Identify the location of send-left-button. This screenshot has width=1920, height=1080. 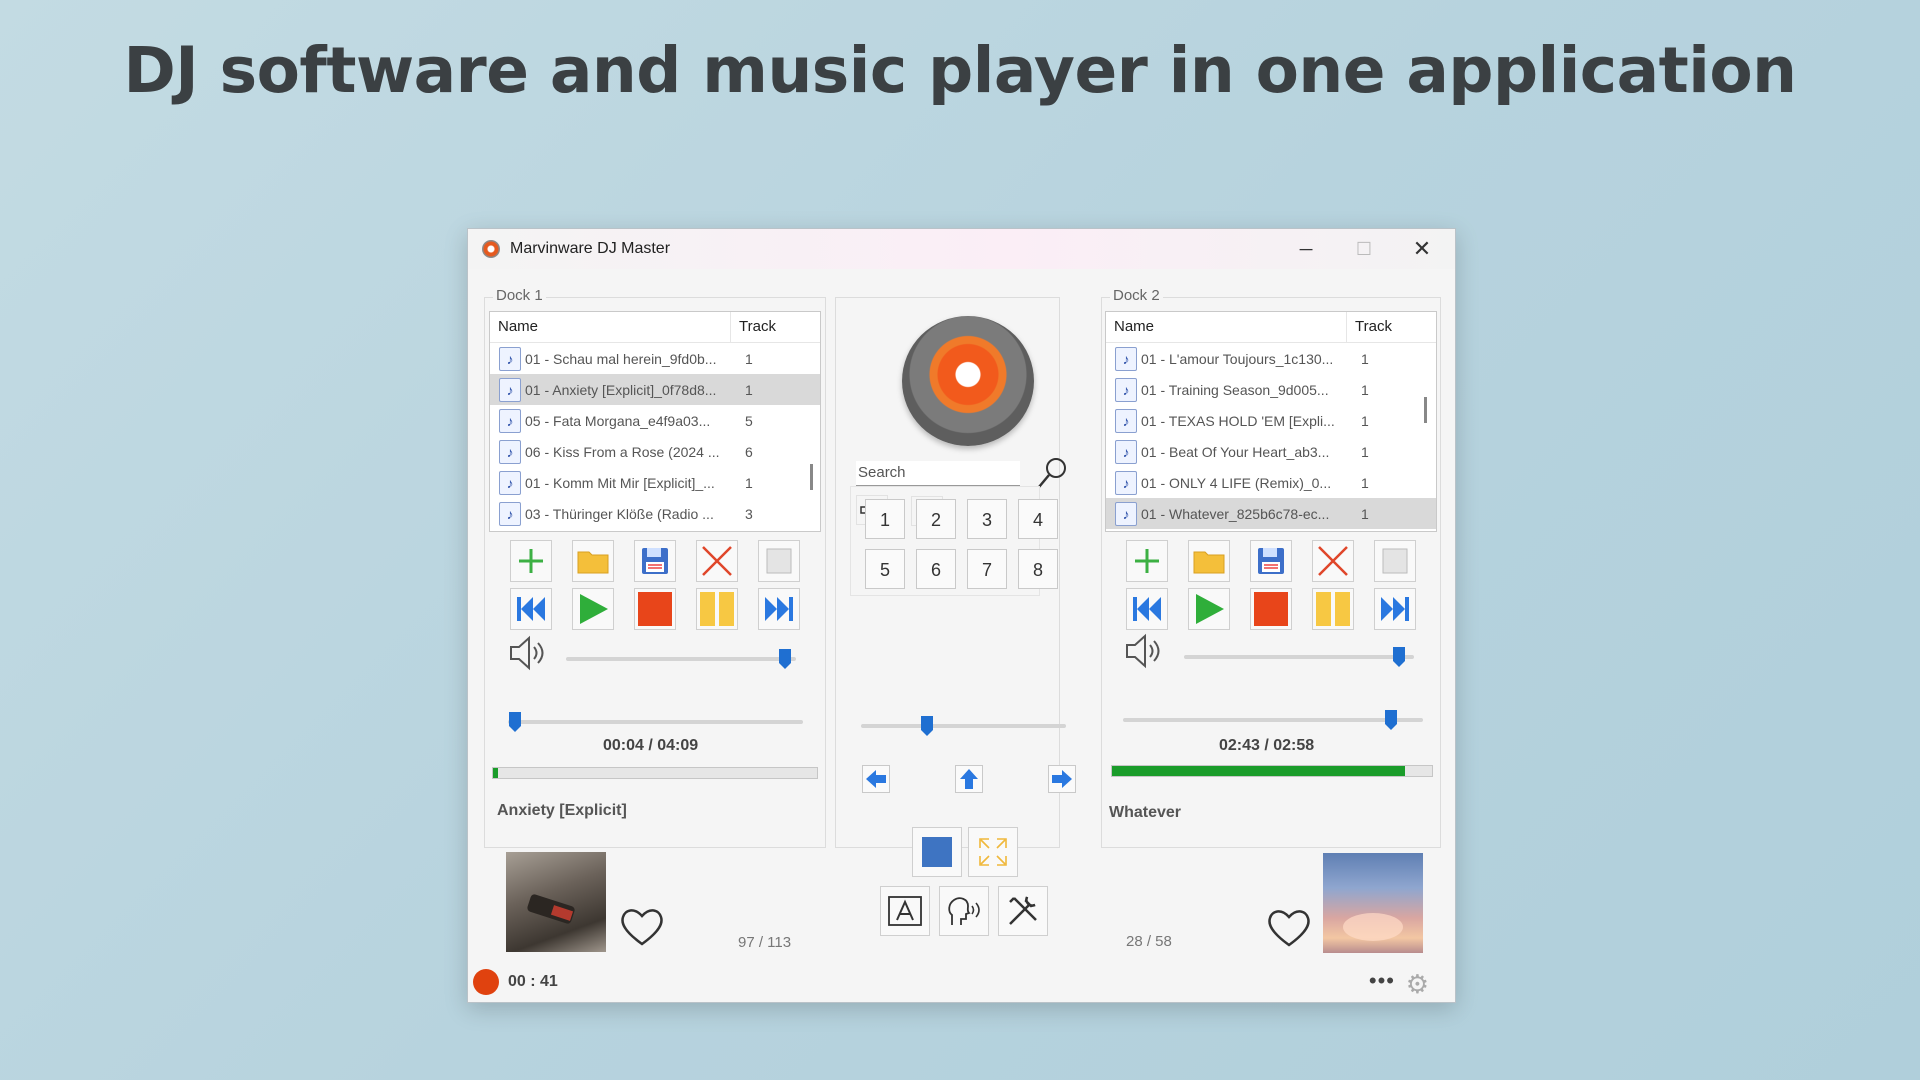
(876, 779).